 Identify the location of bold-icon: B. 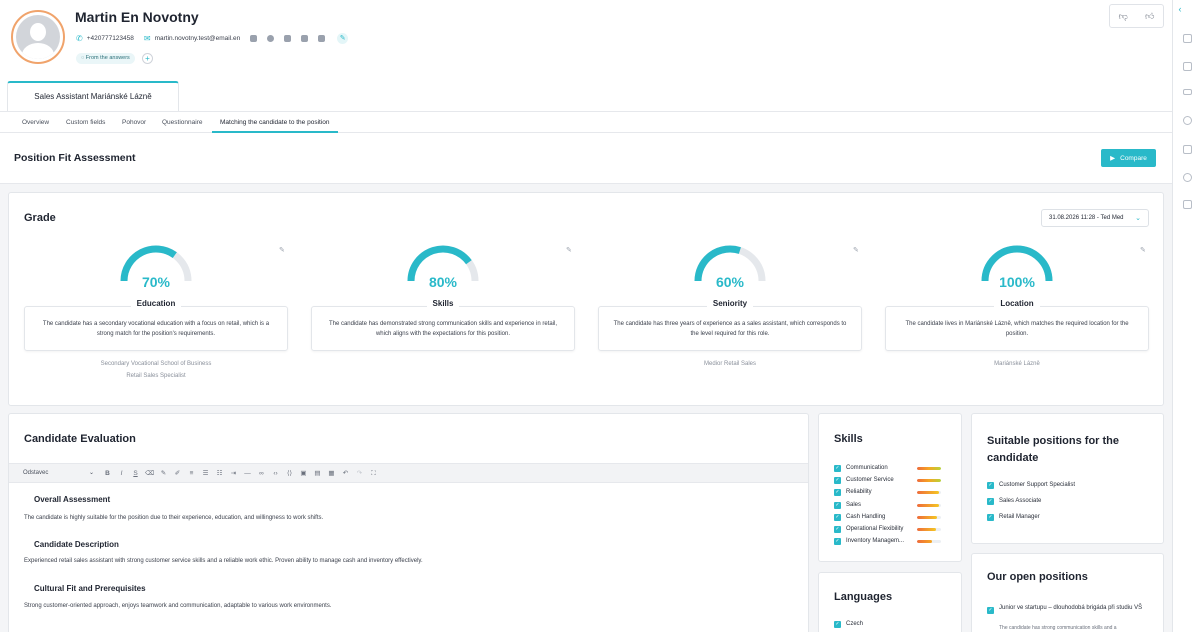
(107, 473).